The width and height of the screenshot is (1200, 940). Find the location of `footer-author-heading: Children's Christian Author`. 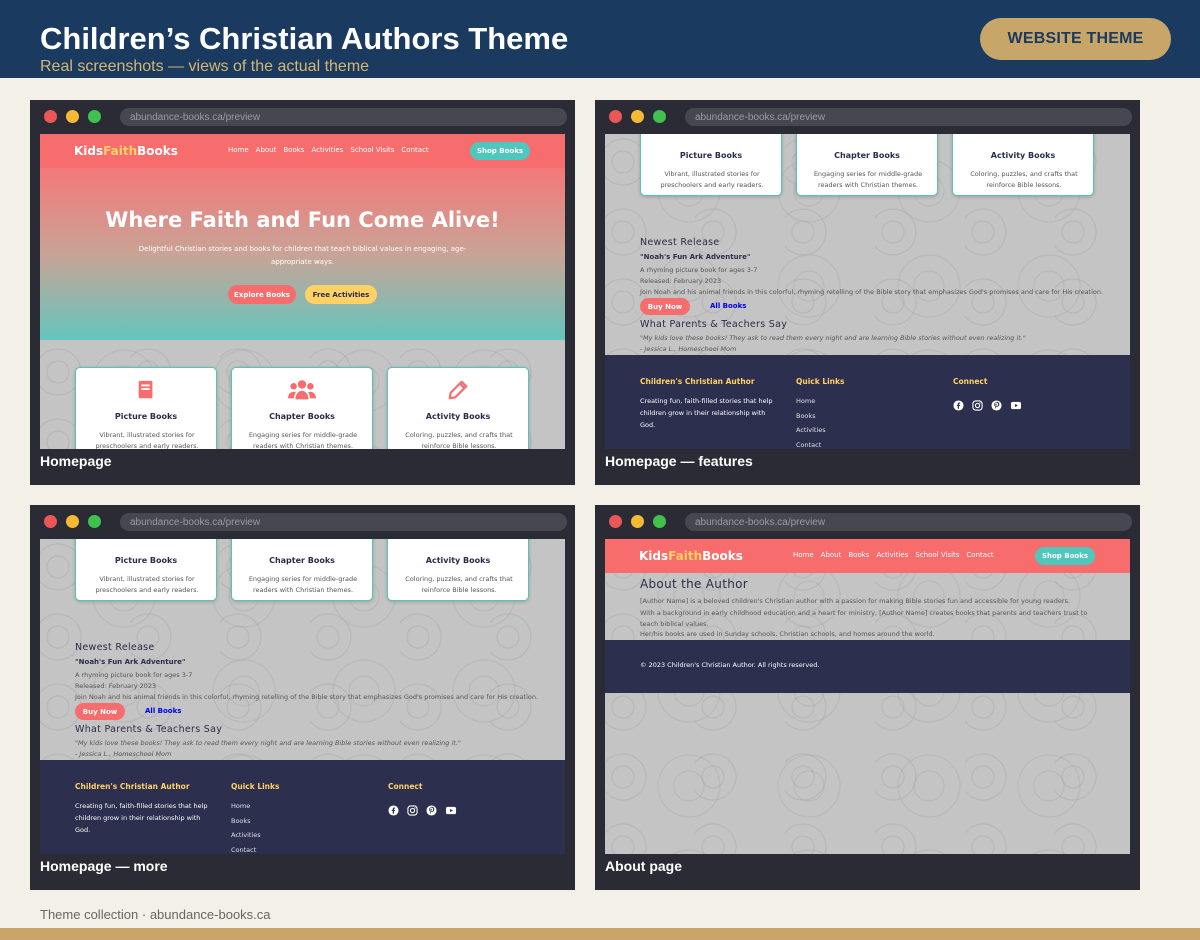

footer-author-heading: Children's Christian Author is located at coordinates (132, 786).